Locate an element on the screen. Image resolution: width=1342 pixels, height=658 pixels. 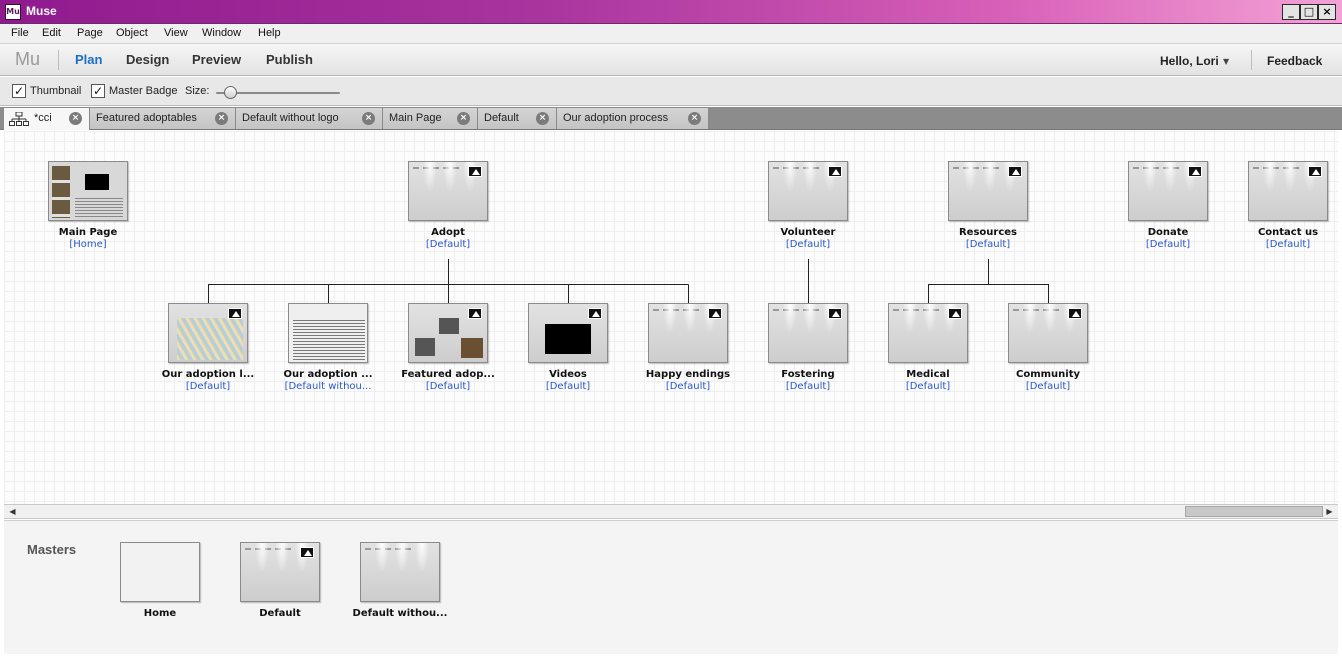
page-node-main-page: Main Page [Home] is located at coordinates (88, 205).